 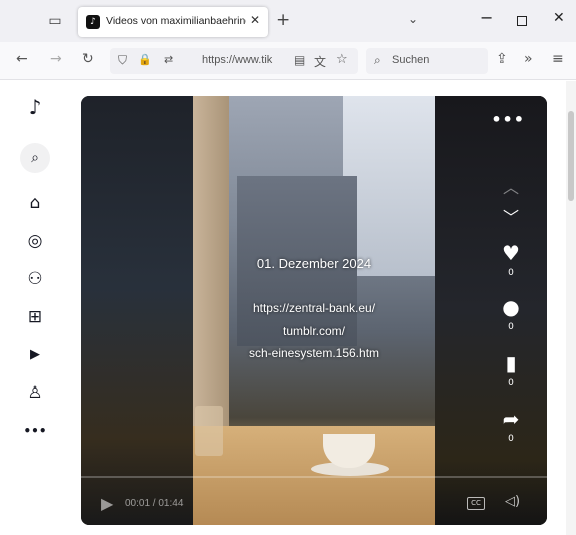 I want to click on menu-icon: ≡, so click(x=558, y=59).